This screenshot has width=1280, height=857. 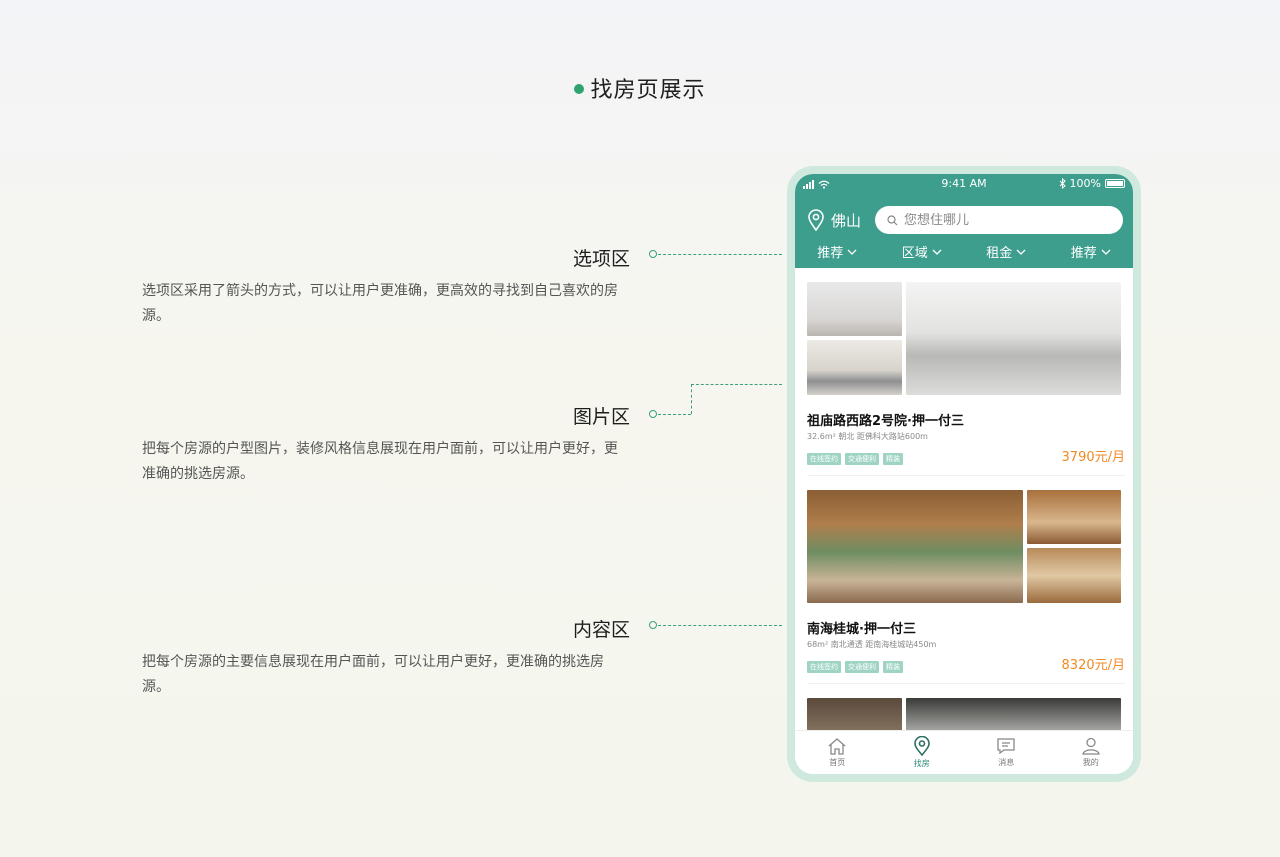 I want to click on message-icon, so click(x=1006, y=746).